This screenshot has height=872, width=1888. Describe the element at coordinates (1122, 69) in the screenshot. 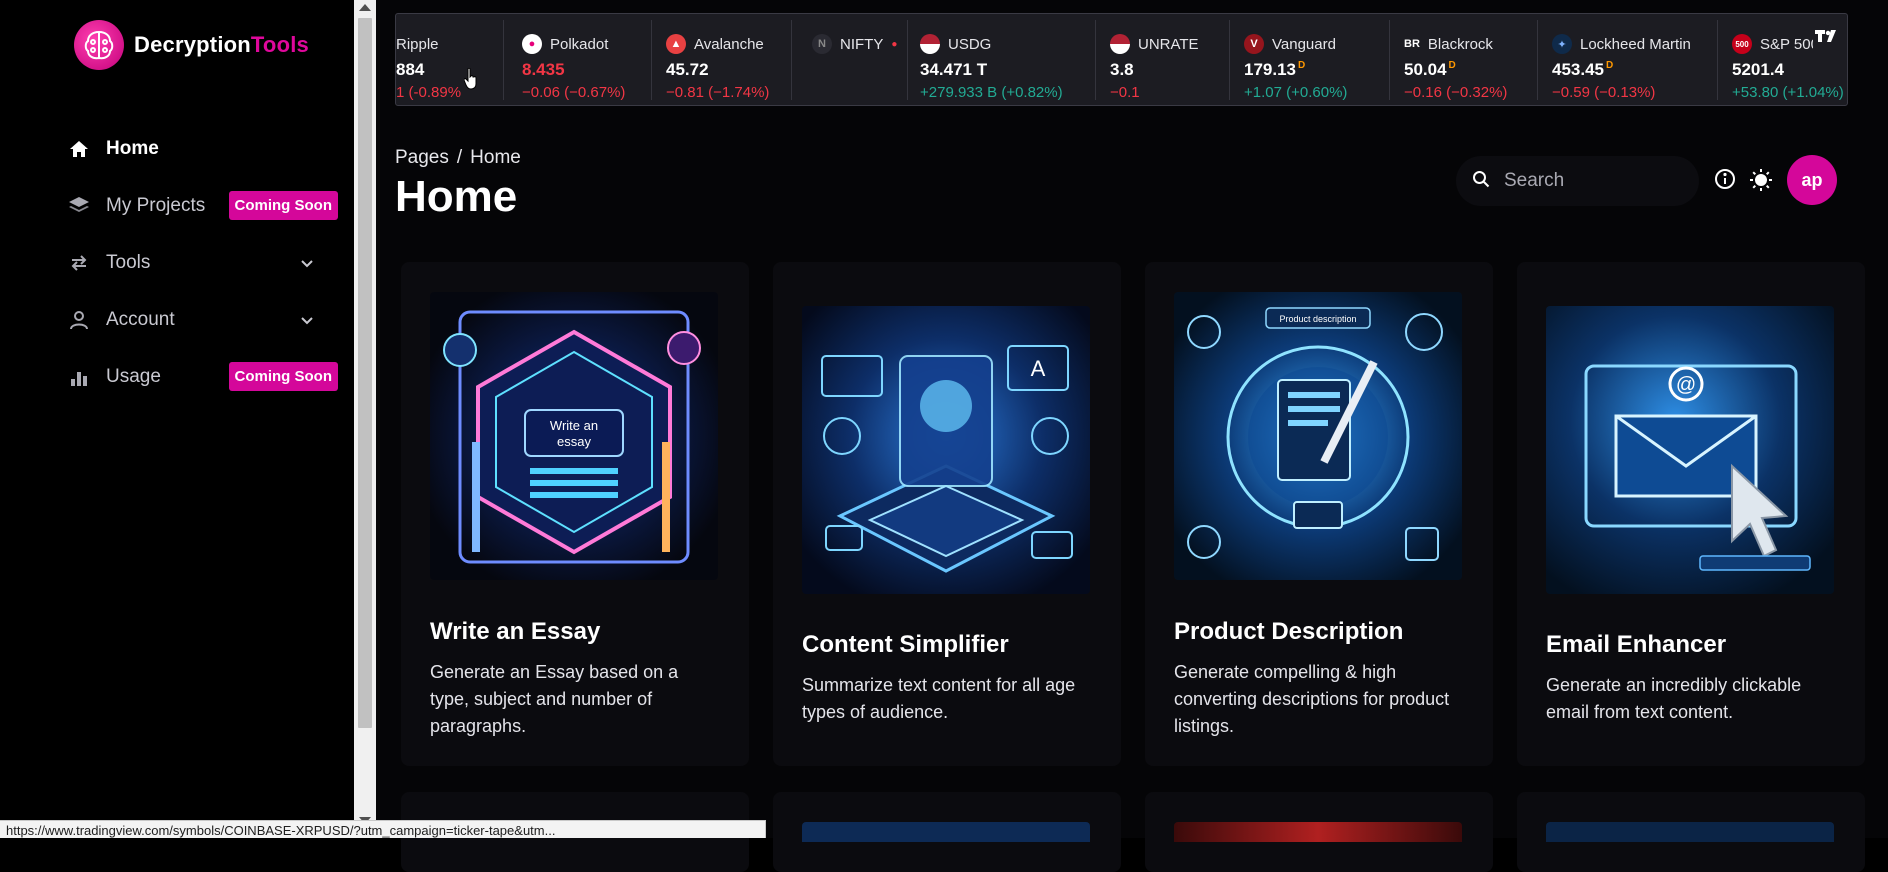

I see `ticker-price: 3.8` at that location.